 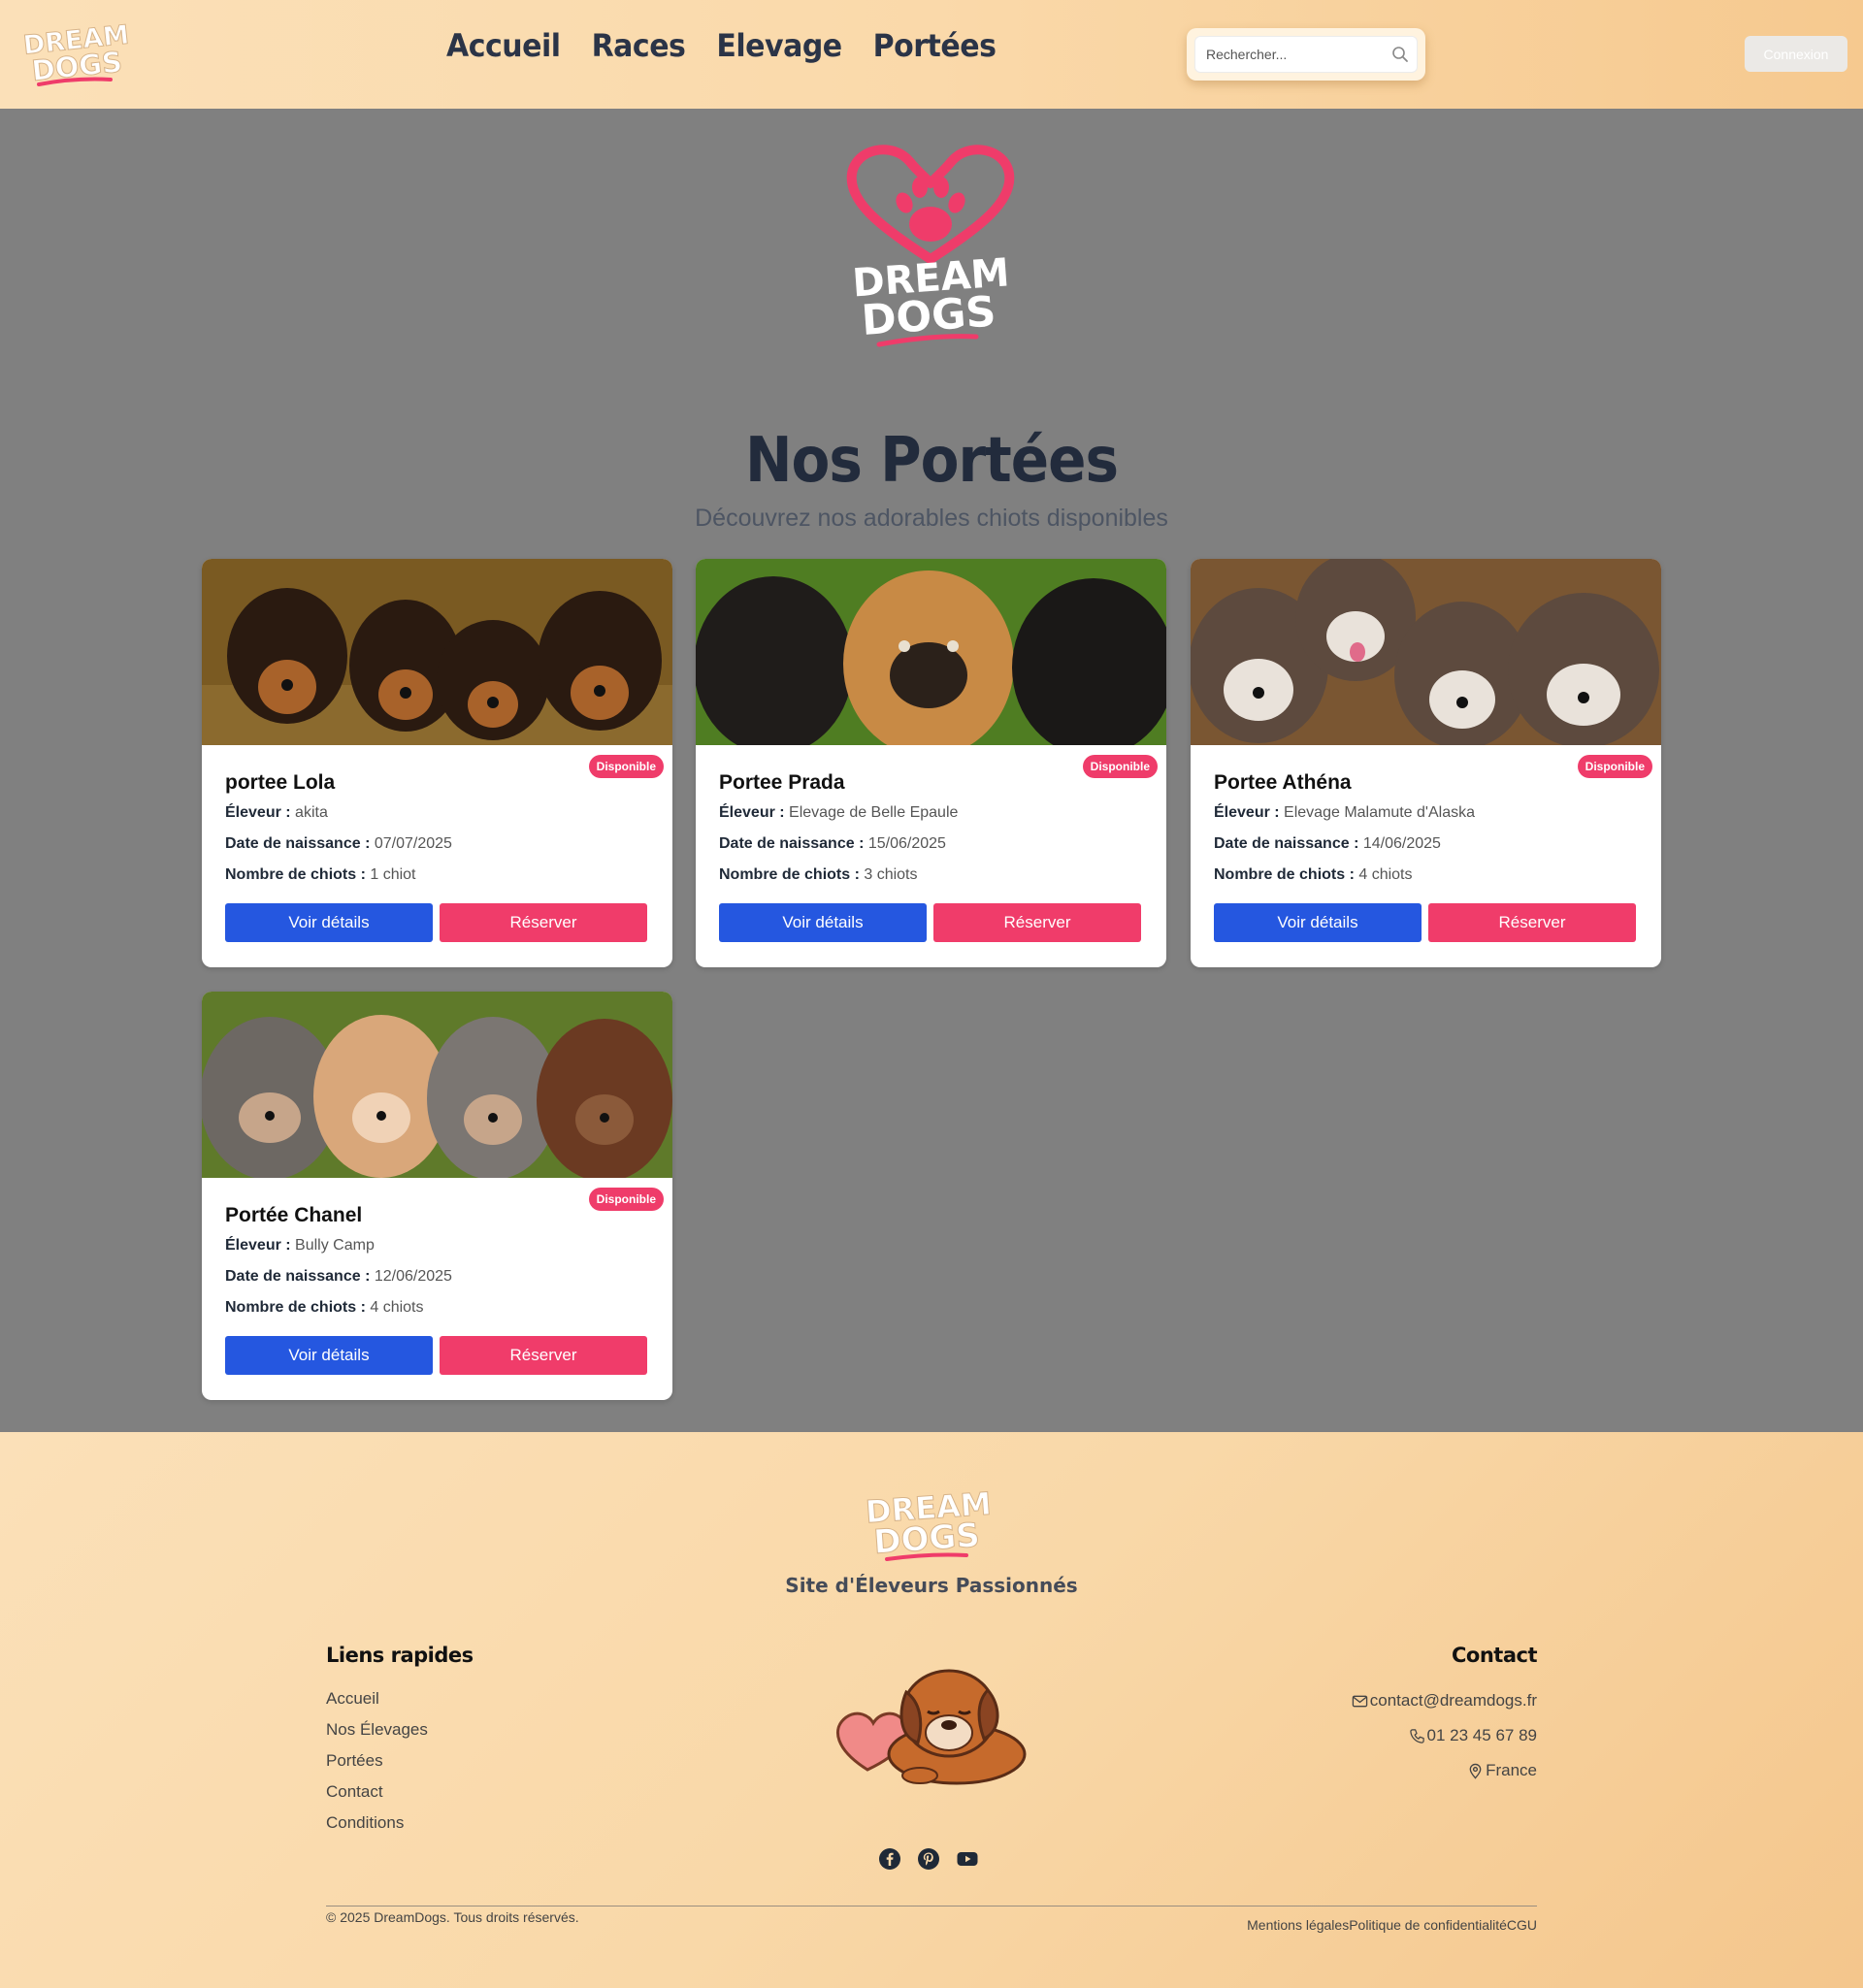 I want to click on count-value: 1 chiot, so click(x=393, y=874).